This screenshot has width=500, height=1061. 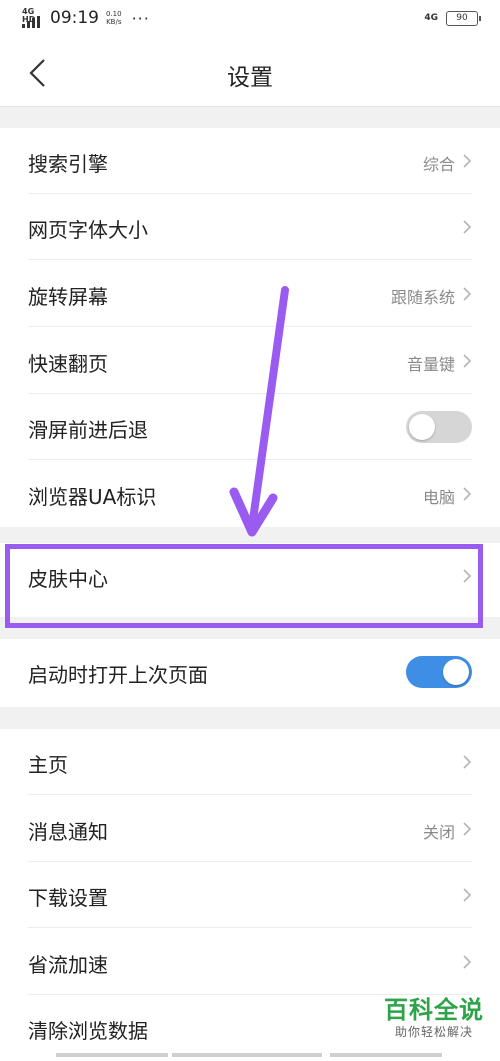 I want to click on setting-row: 消息通知 关闭, so click(x=250, y=829).